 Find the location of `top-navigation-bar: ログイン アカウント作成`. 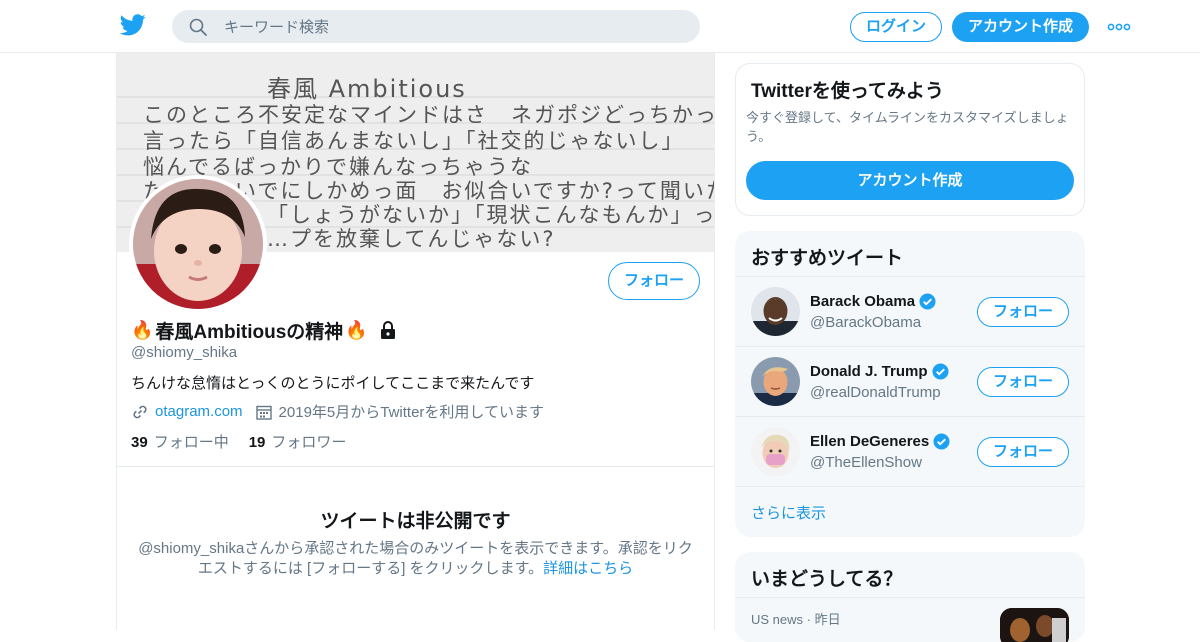

top-navigation-bar: ログイン アカウント作成 is located at coordinates (600, 26).